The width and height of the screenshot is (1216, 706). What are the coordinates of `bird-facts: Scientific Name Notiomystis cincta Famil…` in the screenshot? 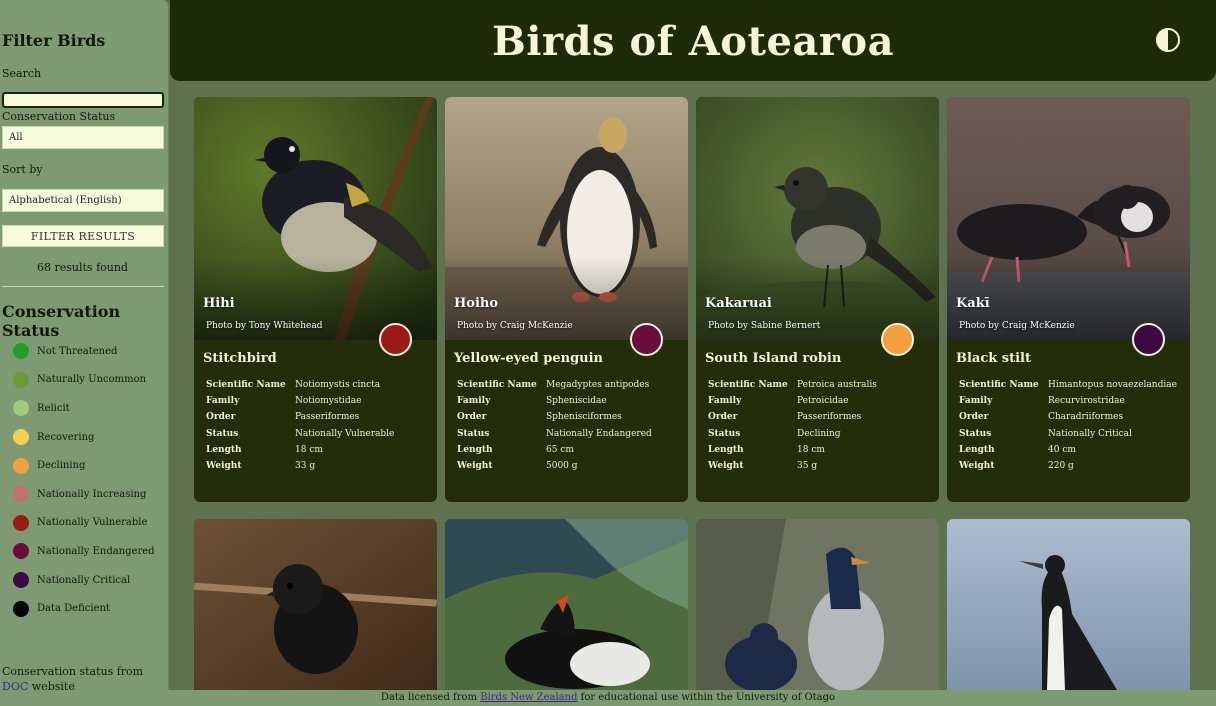 It's located at (300, 425).